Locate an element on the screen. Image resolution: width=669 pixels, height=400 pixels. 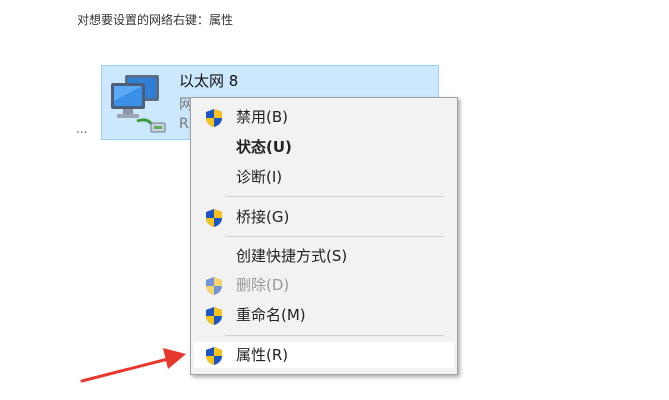
menu-item-delete: 删除(D) is located at coordinates (324, 285).